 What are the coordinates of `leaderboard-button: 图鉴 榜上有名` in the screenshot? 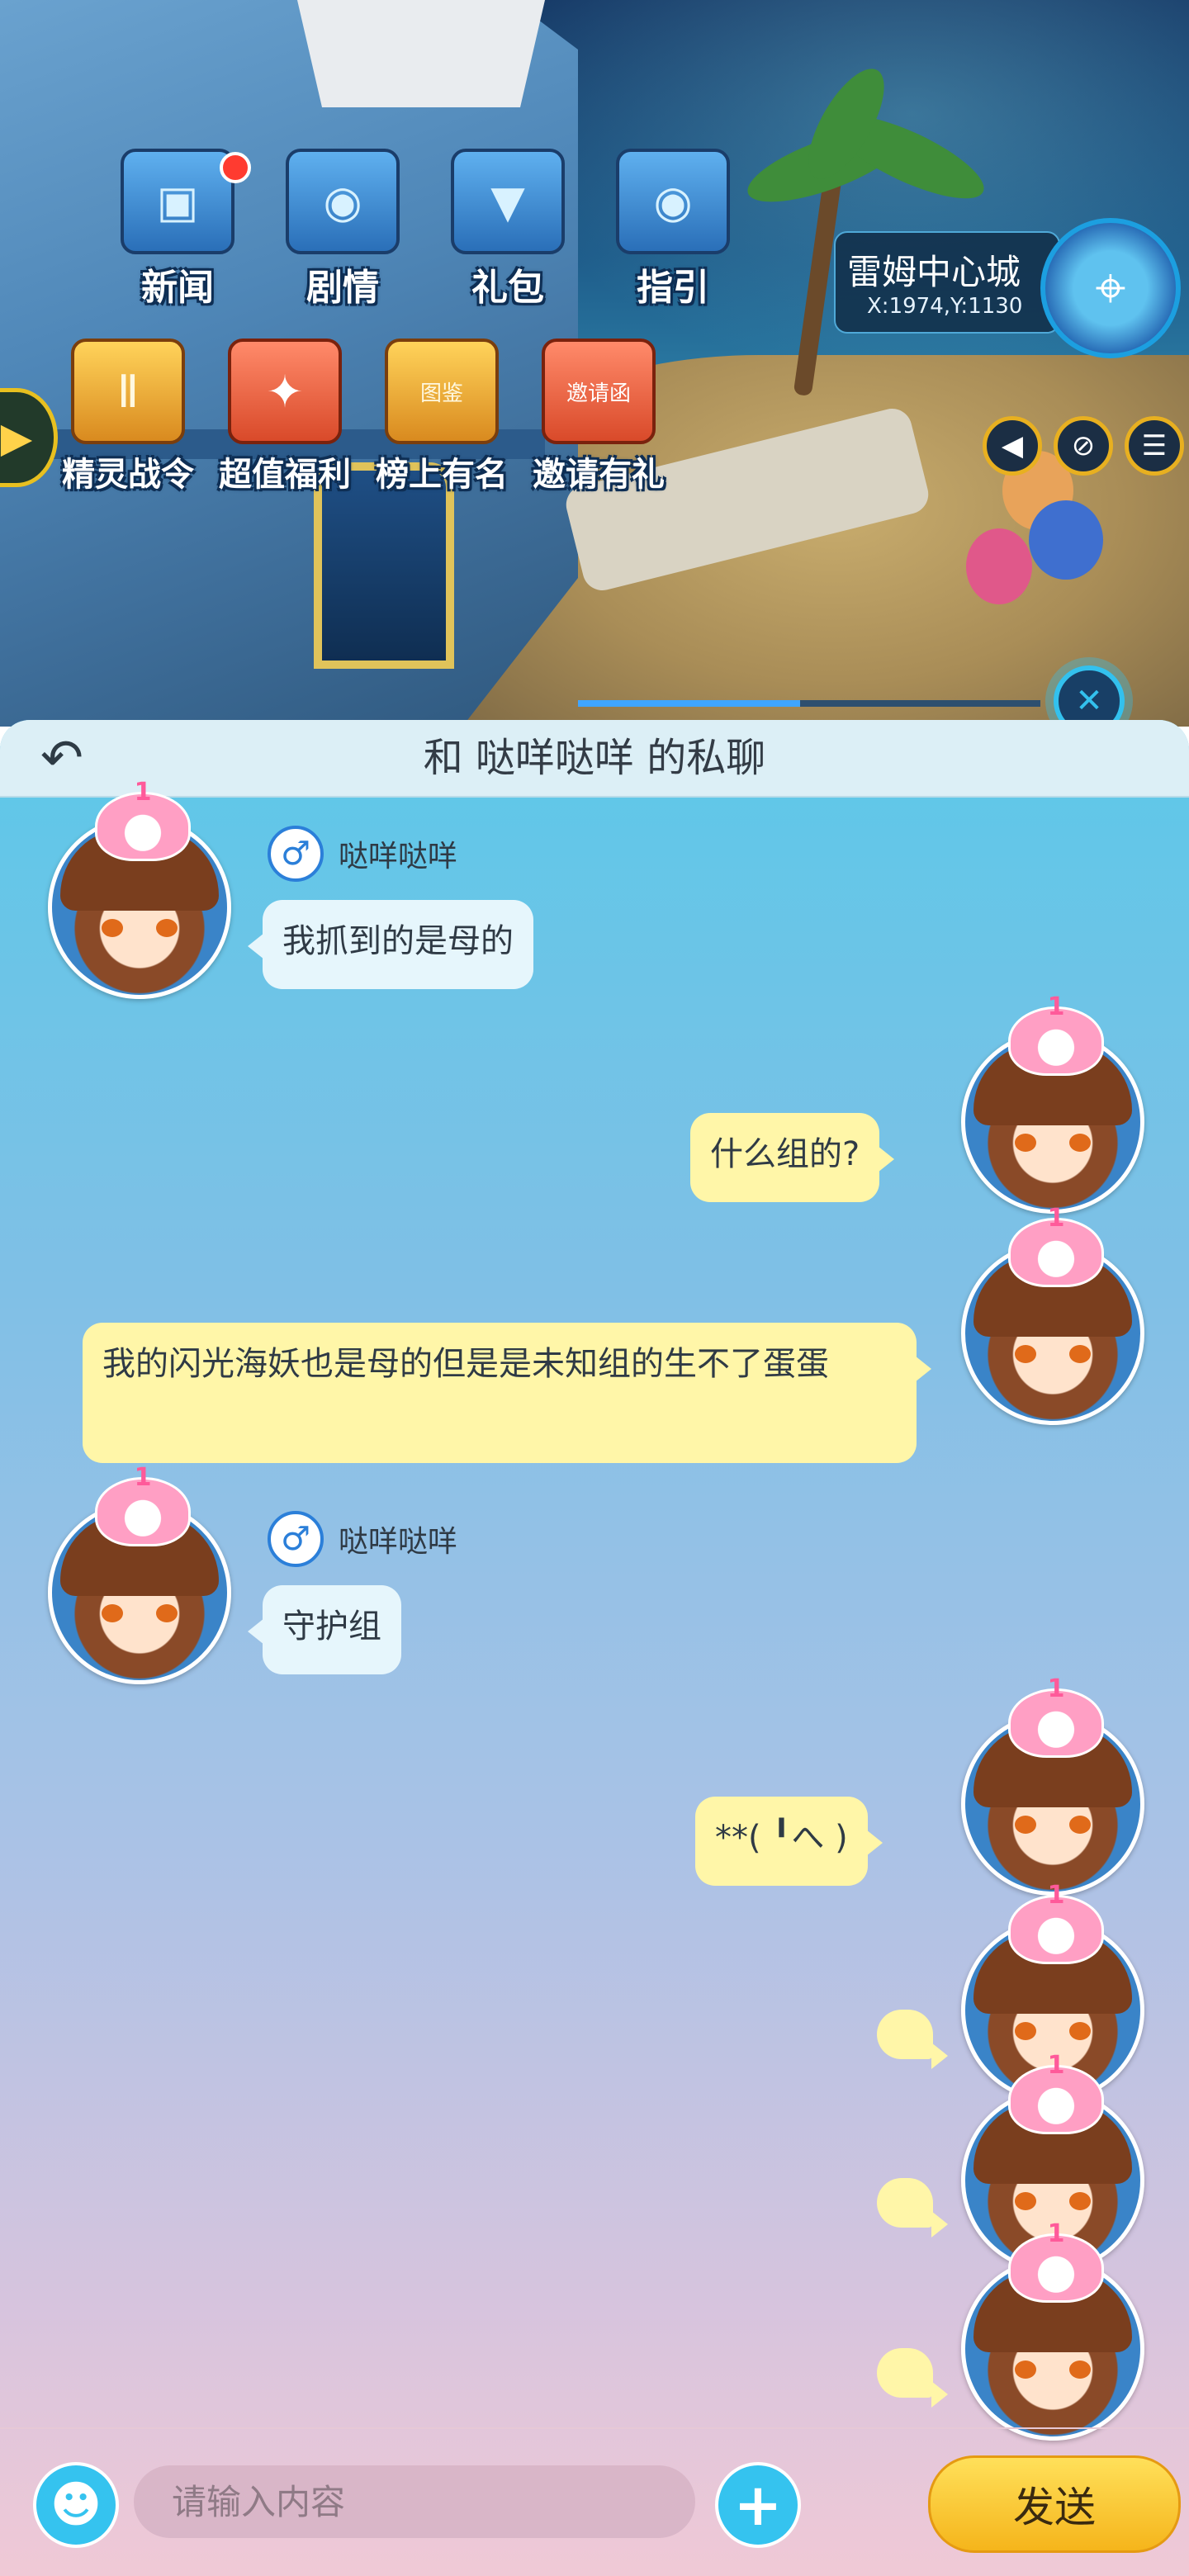 It's located at (442, 417).